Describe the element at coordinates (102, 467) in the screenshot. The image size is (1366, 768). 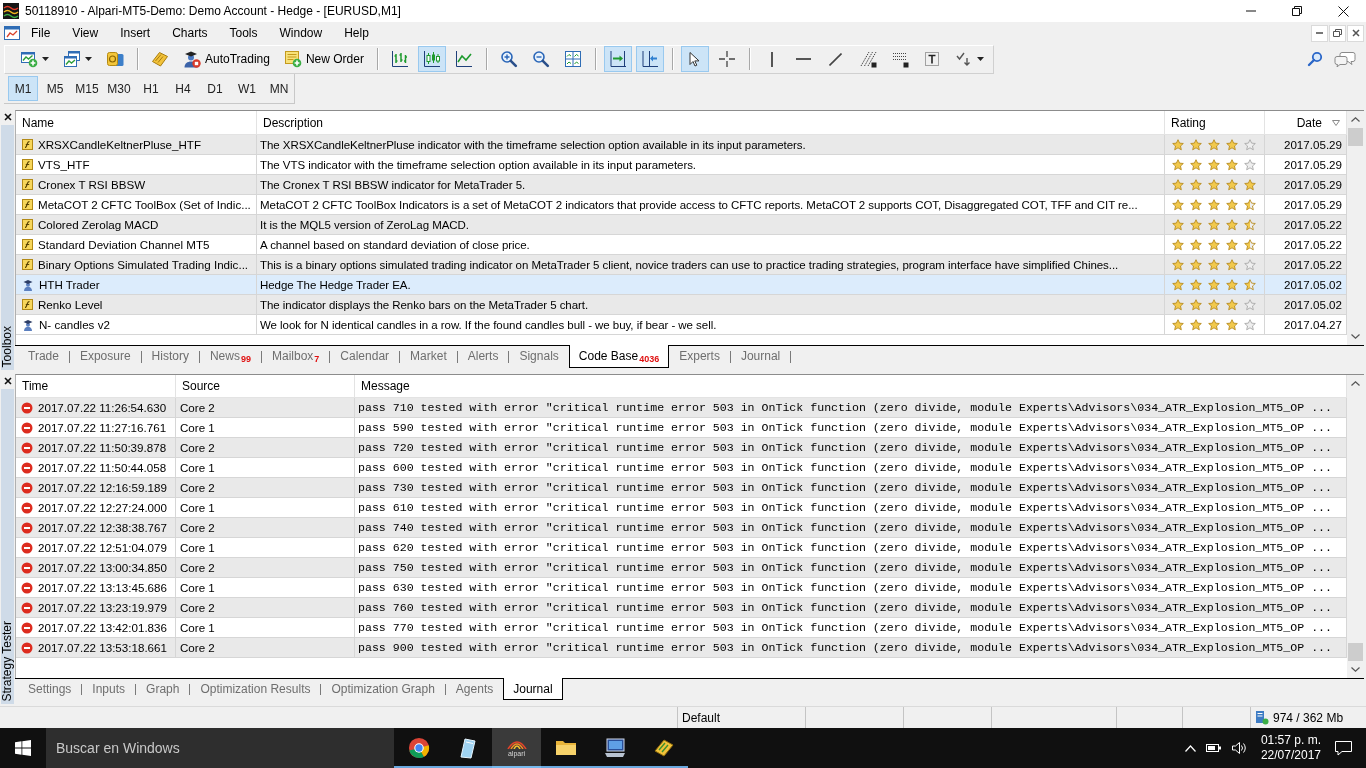
I see `log-time: 2017.07.22 11:50:44.058` at that location.